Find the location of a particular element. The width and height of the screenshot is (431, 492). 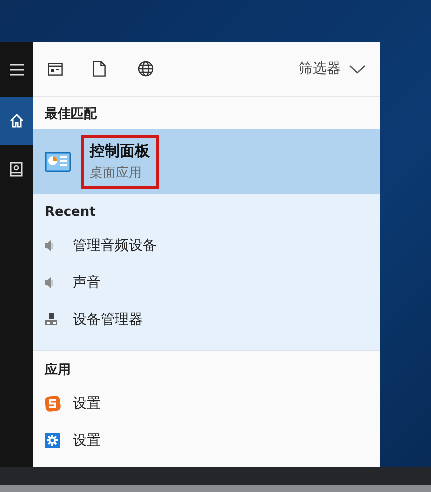

device-icon is located at coordinates (51, 319).